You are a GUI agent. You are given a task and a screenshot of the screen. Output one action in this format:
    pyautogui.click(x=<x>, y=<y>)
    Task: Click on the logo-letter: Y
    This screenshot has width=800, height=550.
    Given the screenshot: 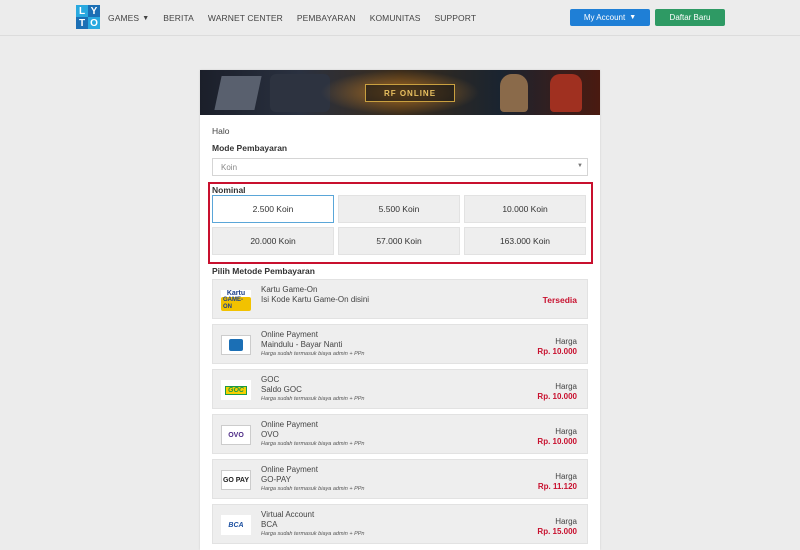 What is the action you would take?
    pyautogui.click(x=94, y=11)
    